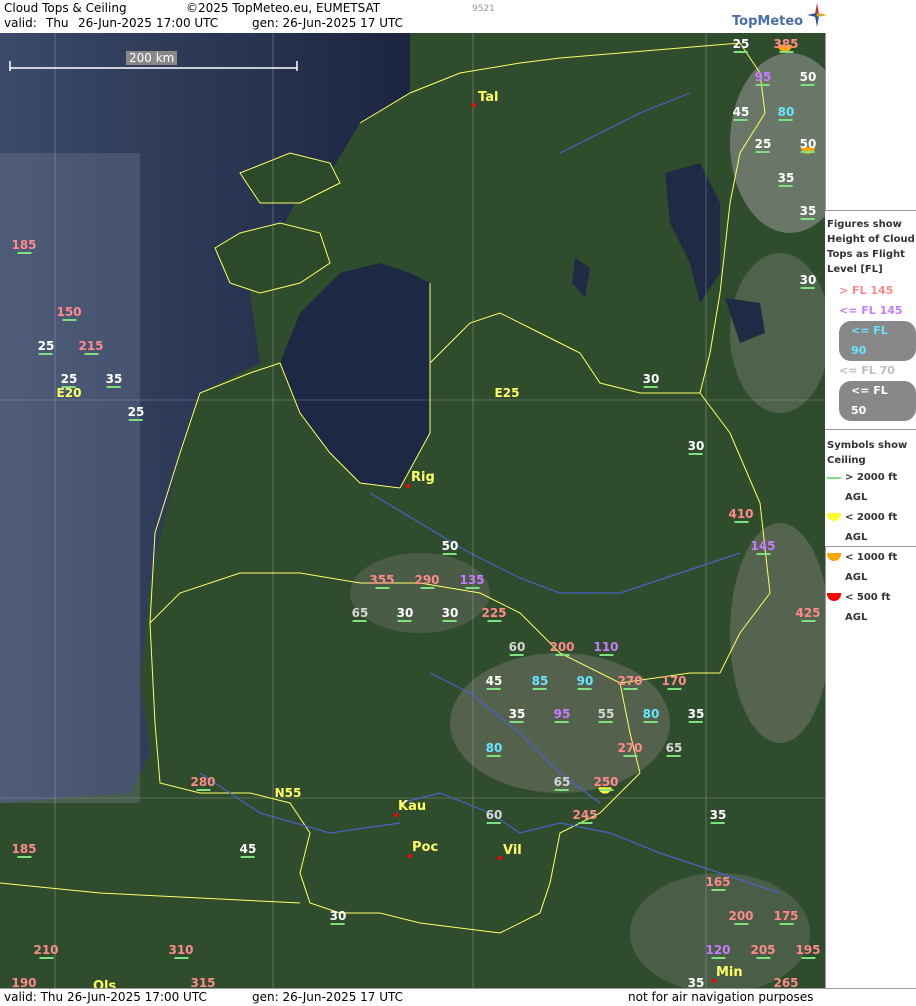 The width and height of the screenshot is (916, 1006). Describe the element at coordinates (328, 23) in the screenshot. I see `gen-time: gen: 26-Jun-2025 17 UTC` at that location.